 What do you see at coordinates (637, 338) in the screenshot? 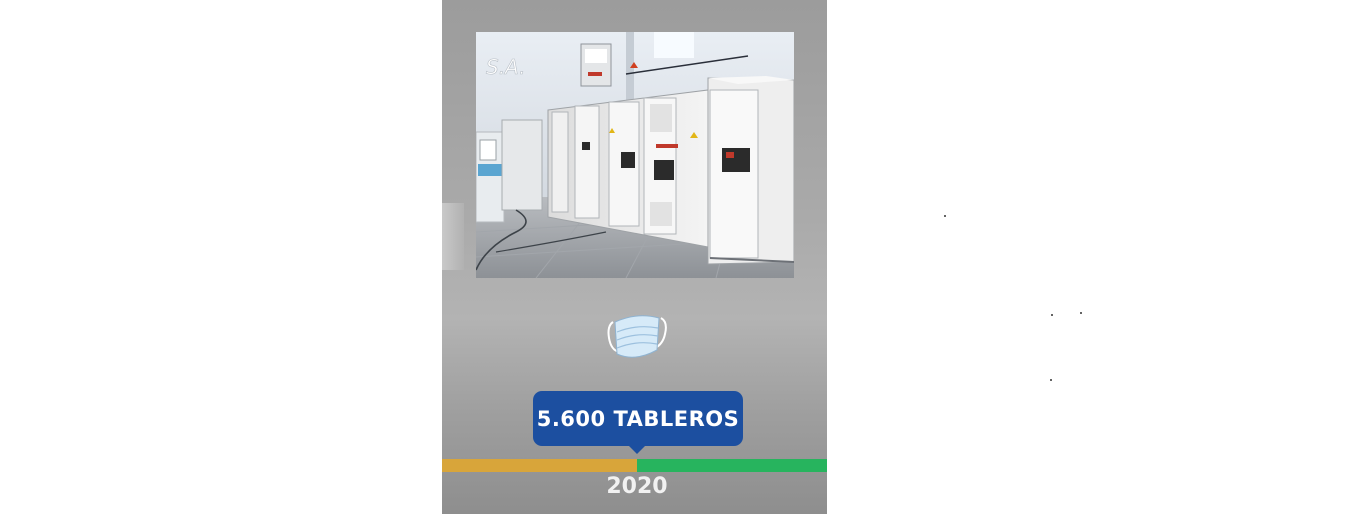
I see `face-mask-icon` at bounding box center [637, 338].